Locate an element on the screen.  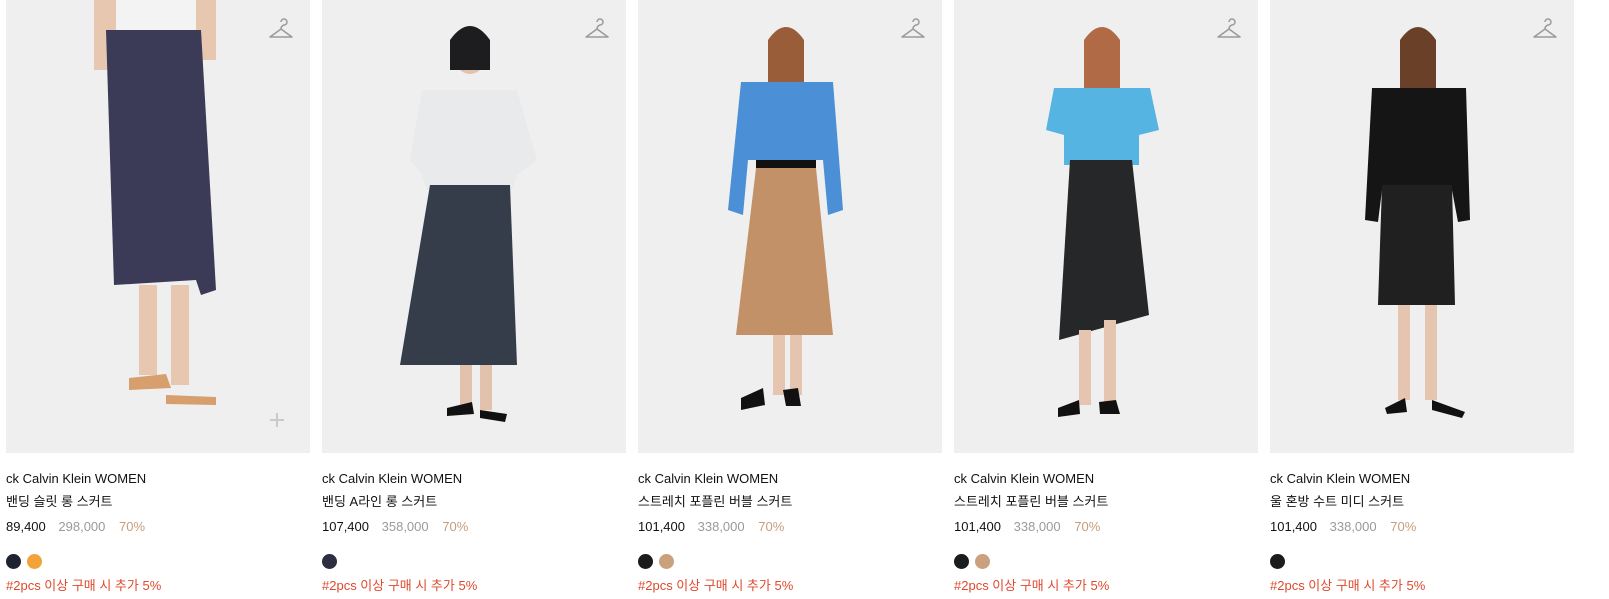
original-price: 358,000 is located at coordinates (405, 526).